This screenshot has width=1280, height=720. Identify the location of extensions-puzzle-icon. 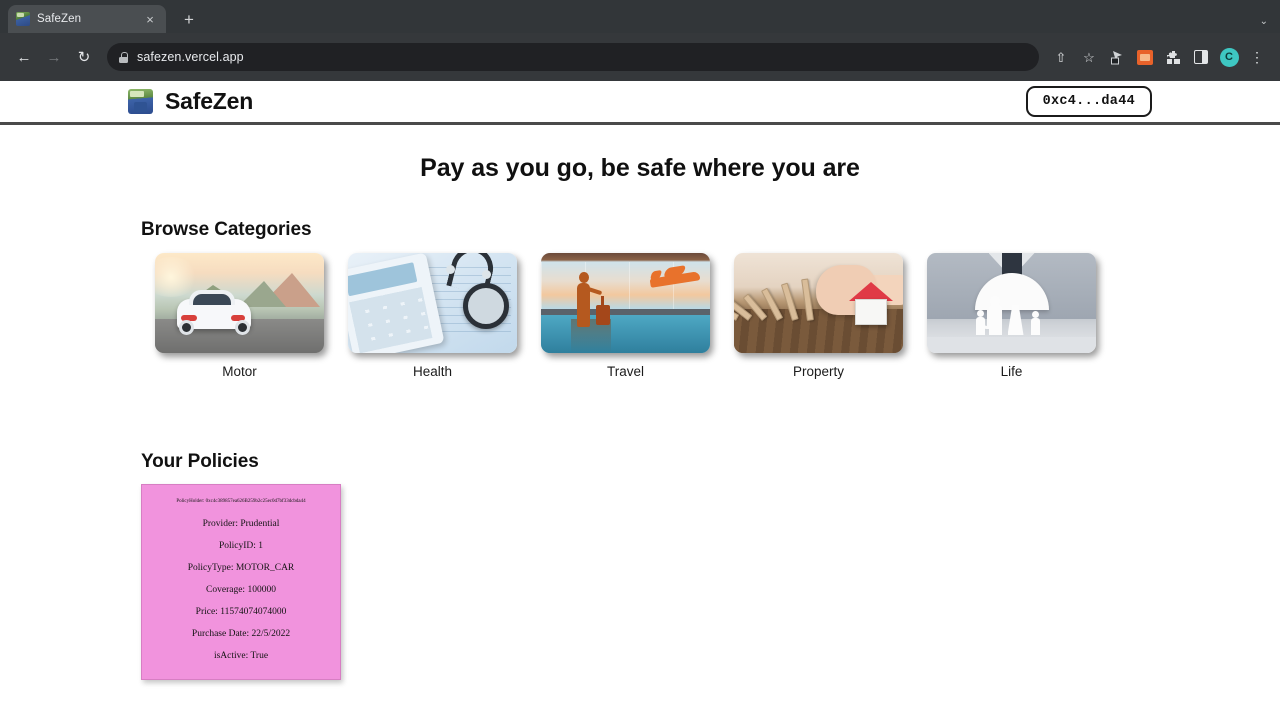
(1173, 57).